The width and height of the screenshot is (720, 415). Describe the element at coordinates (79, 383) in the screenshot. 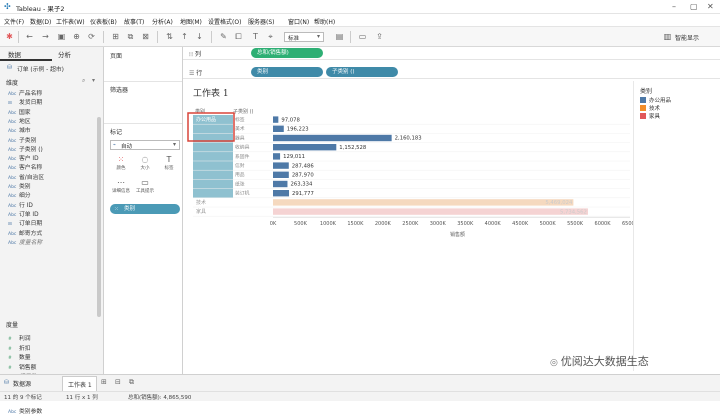

I see `sheet-tab-active: 工作表 1` at that location.